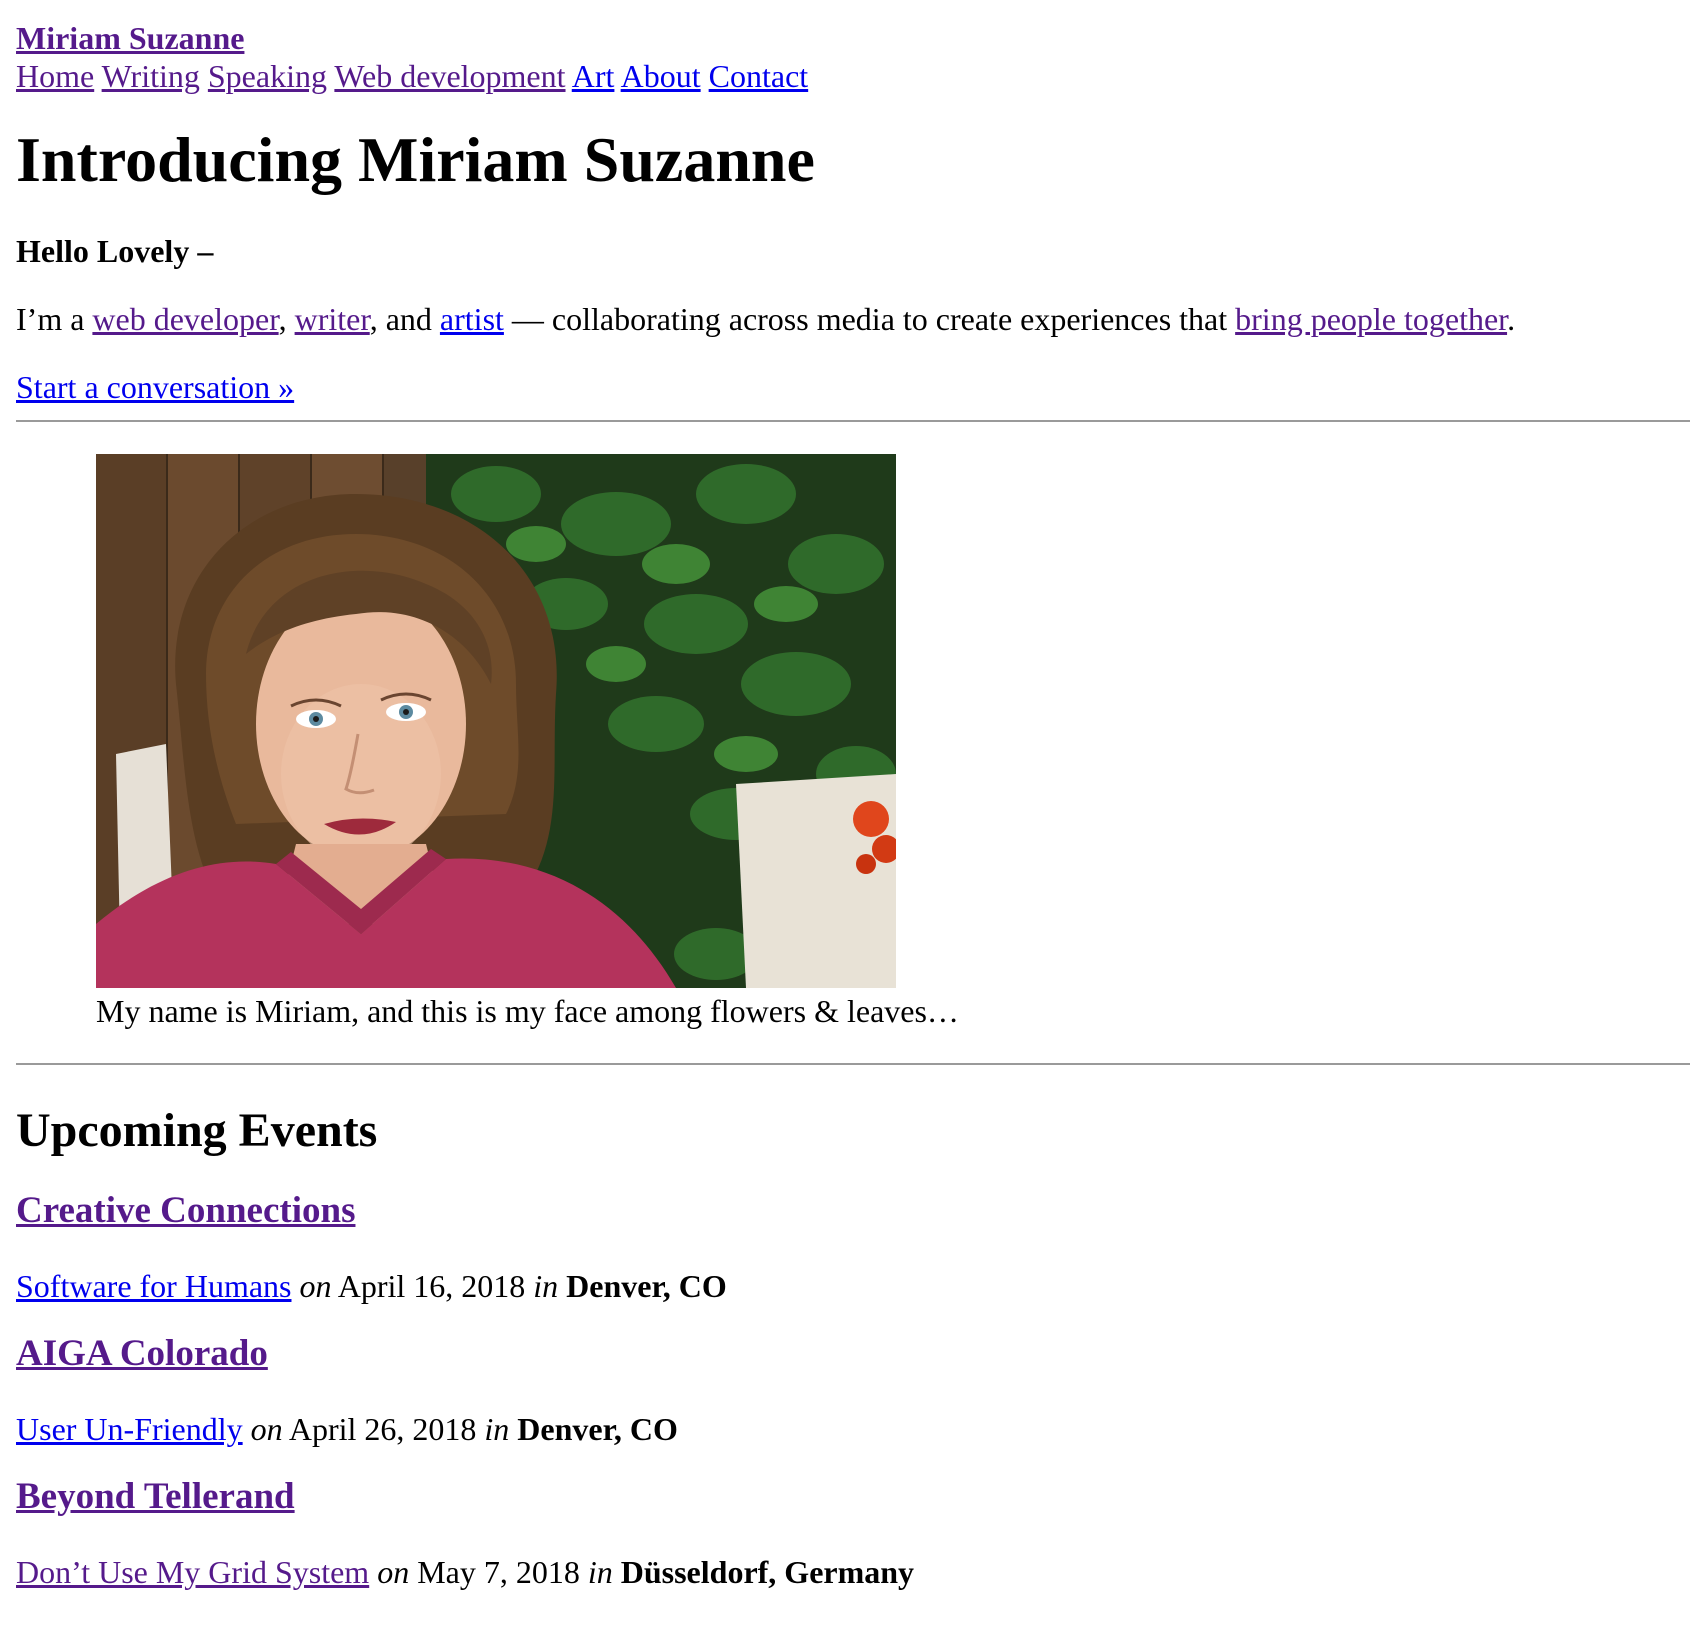  Describe the element at coordinates (192, 1572) in the screenshot. I see `talk-link-dont-use-my-grid-system: Don’t Use My Grid System` at that location.